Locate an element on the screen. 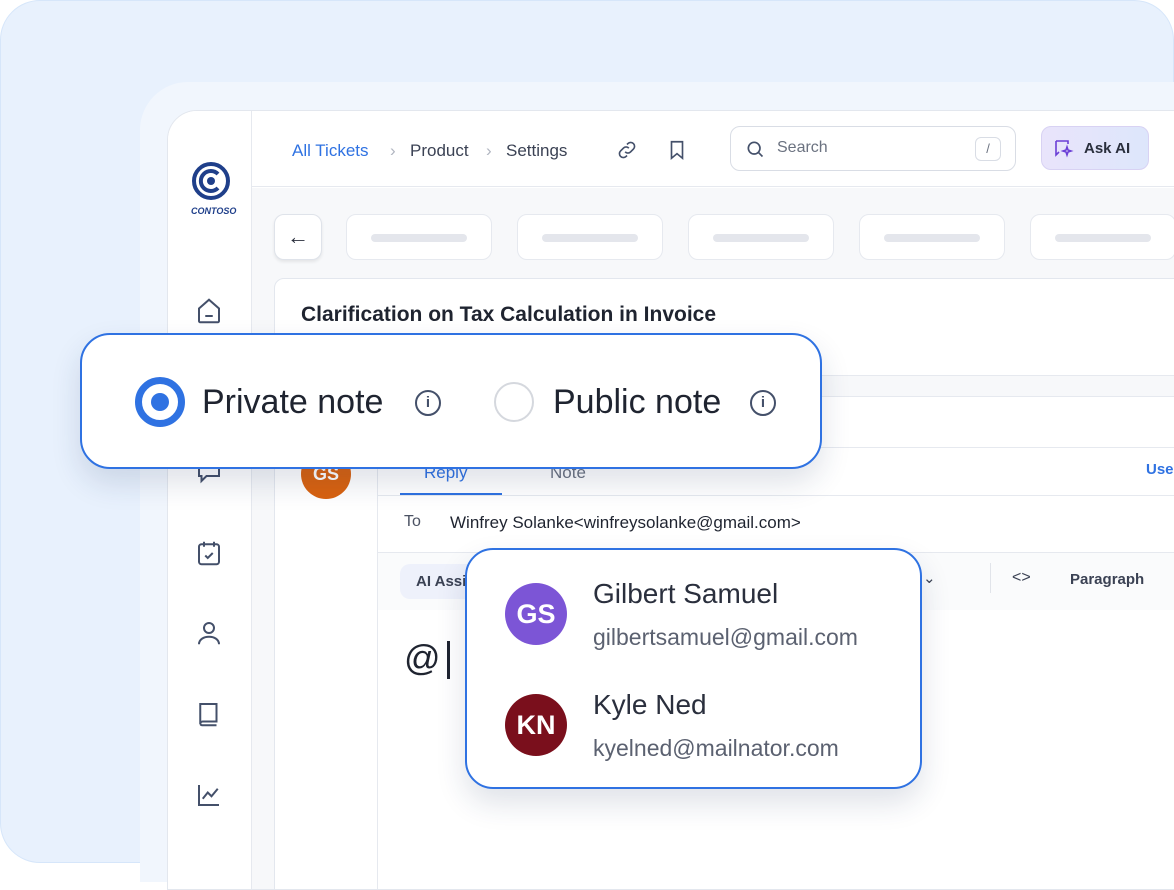  user-icon is located at coordinates (209, 633).